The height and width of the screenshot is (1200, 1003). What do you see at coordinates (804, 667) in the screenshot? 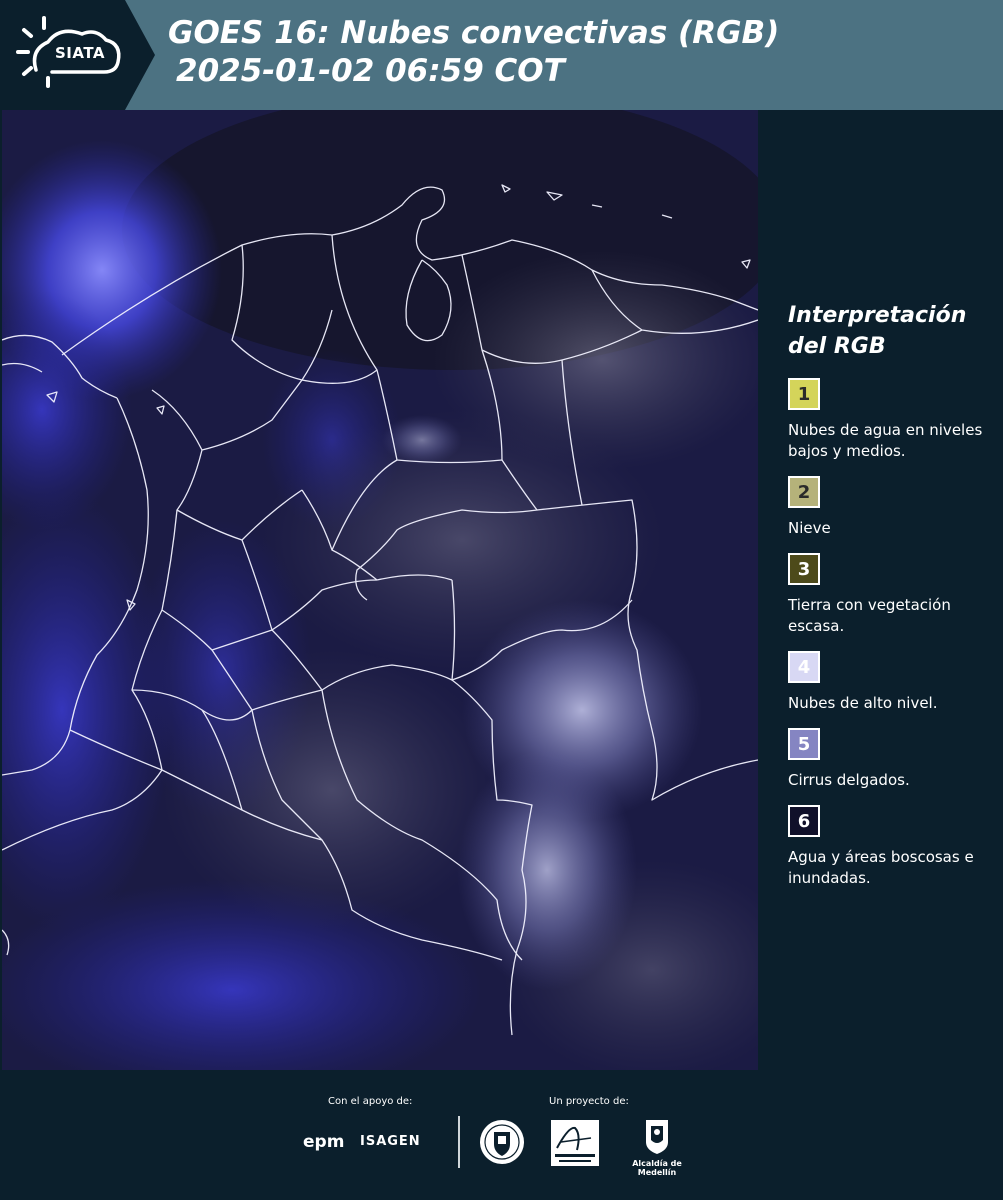
I see `legend-swatch: 4` at bounding box center [804, 667].